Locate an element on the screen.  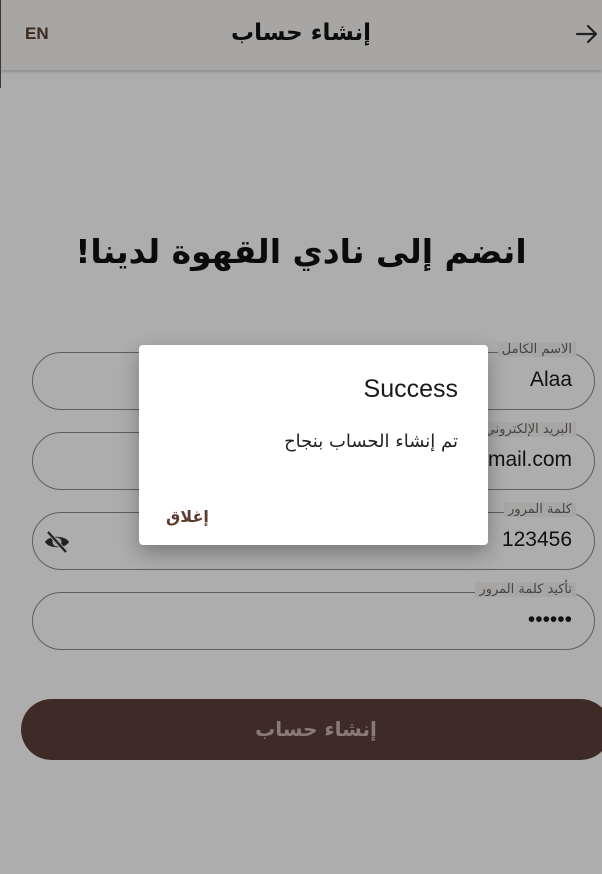
dialog-title: Success is located at coordinates (410, 389).